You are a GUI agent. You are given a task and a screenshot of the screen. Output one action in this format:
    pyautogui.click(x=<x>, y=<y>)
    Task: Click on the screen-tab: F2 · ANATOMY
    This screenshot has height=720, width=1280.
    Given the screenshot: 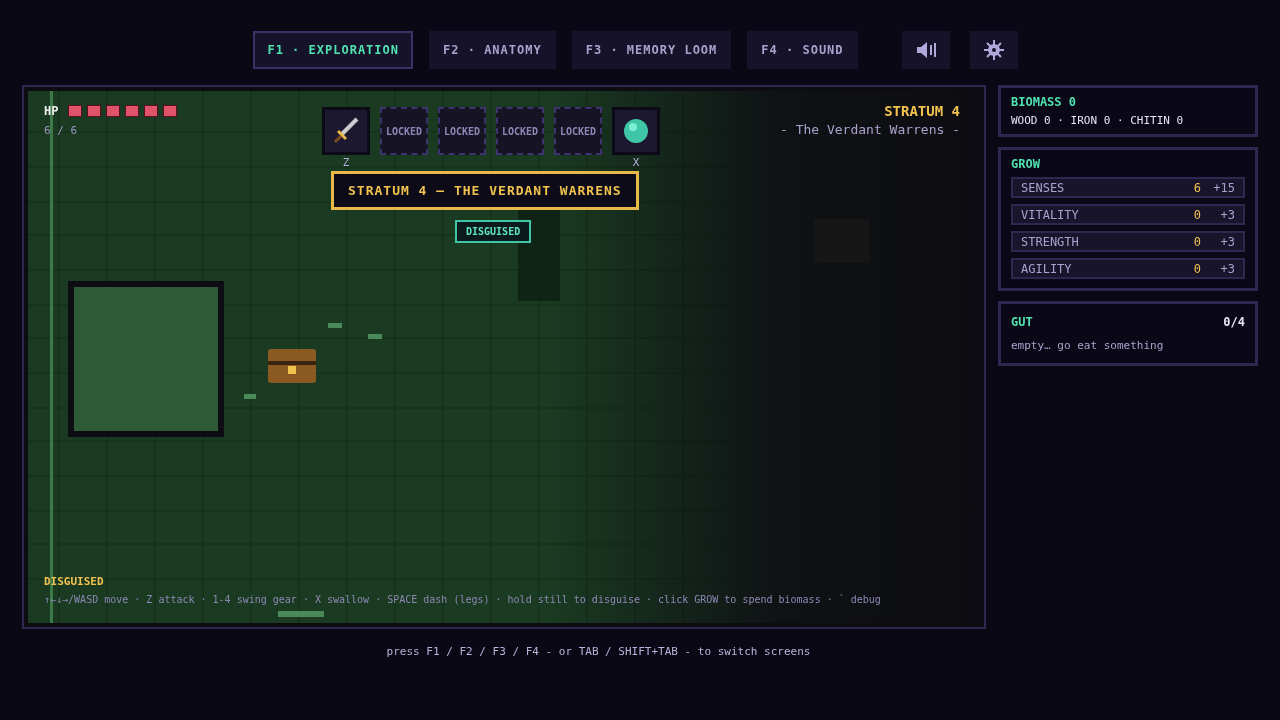 What is the action you would take?
    pyautogui.click(x=492, y=50)
    